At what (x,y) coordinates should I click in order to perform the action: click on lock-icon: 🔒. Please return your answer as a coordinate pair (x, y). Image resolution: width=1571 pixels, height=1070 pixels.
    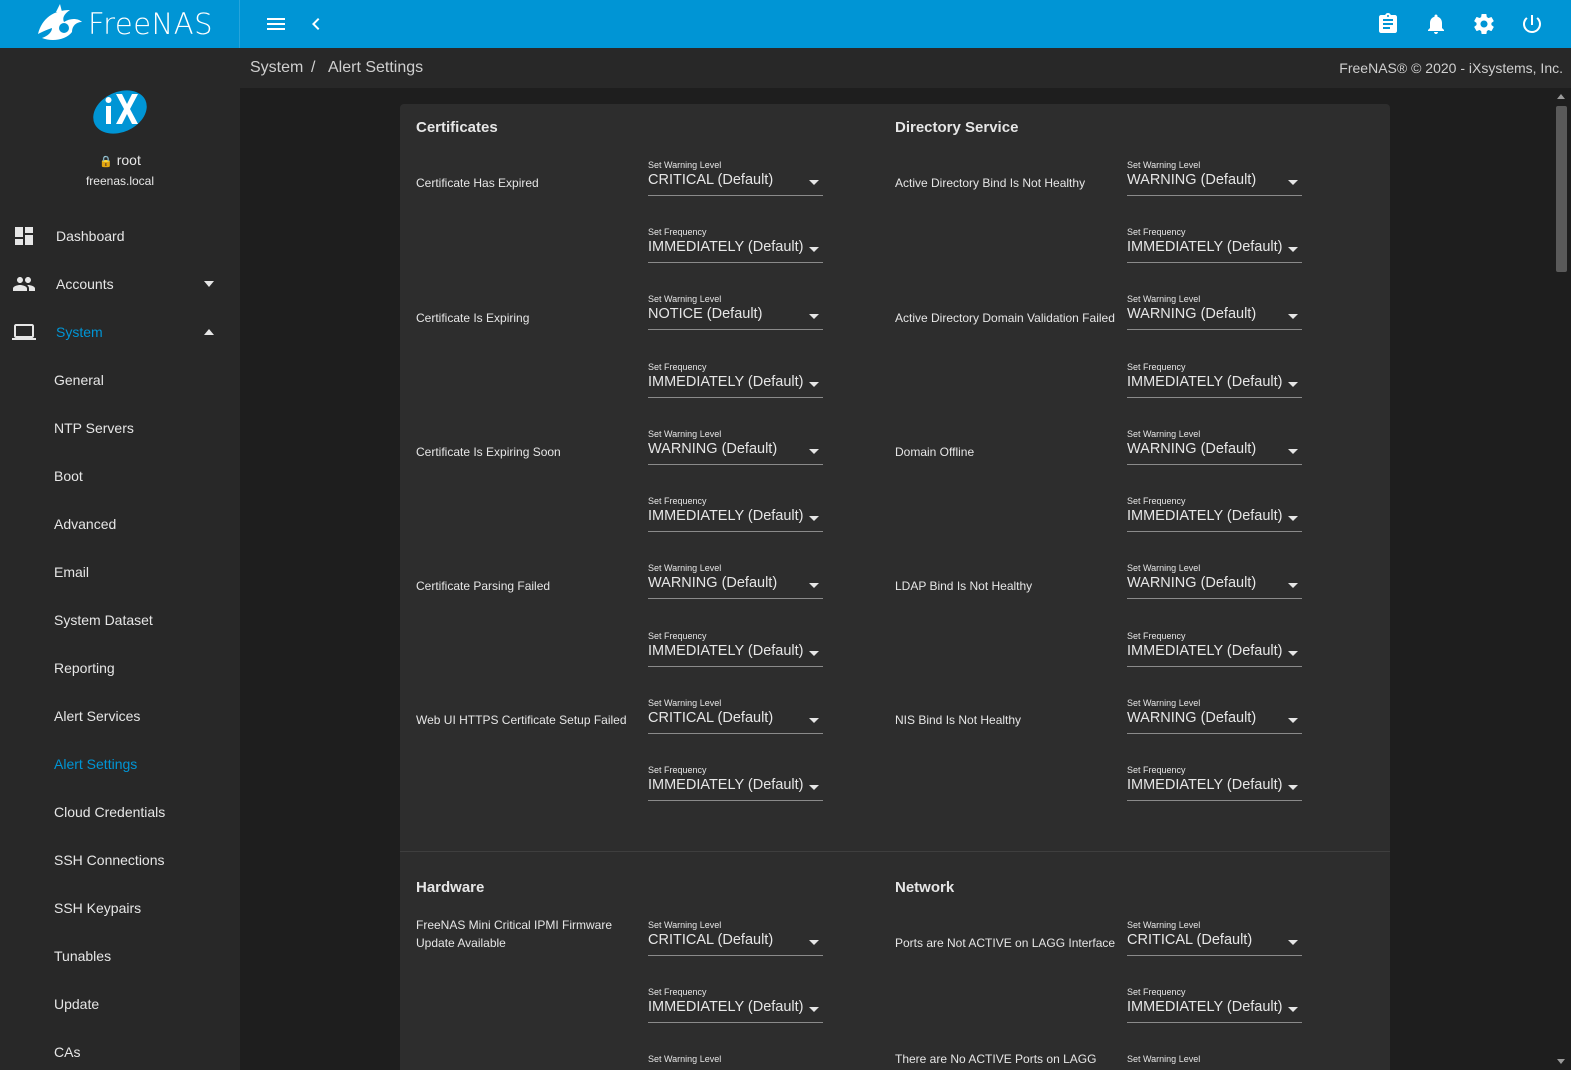
    Looking at the image, I should click on (106, 162).